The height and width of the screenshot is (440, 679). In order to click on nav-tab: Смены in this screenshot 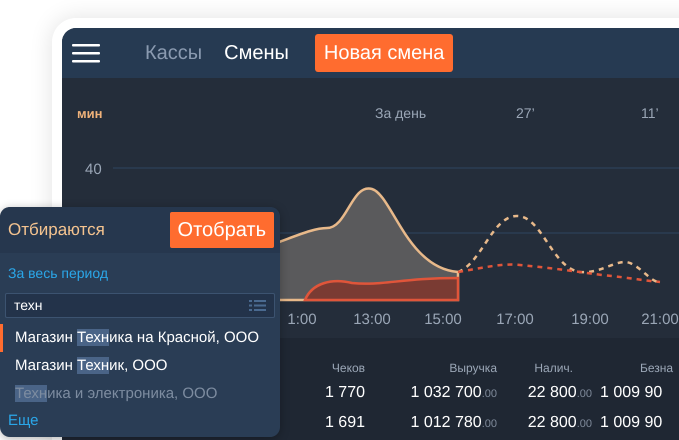, I will do `click(256, 53)`.